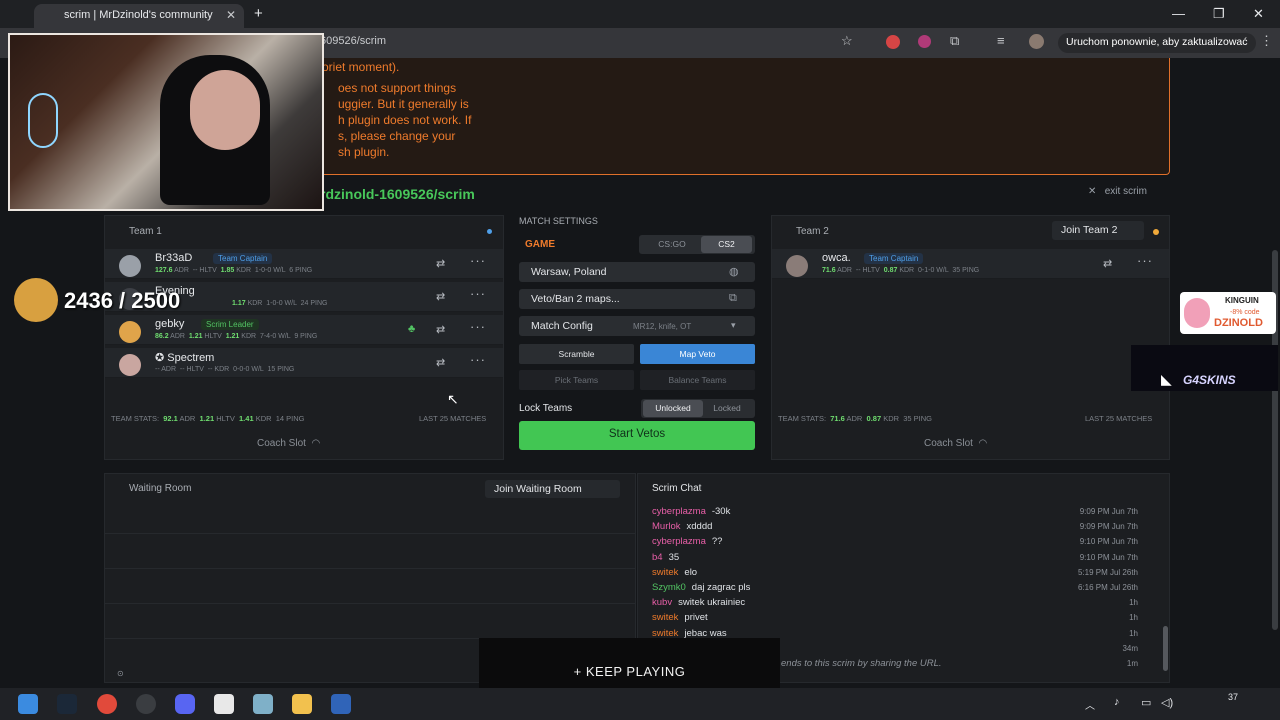  What do you see at coordinates (1178, 13) in the screenshot?
I see `minimize-icon: —` at bounding box center [1178, 13].